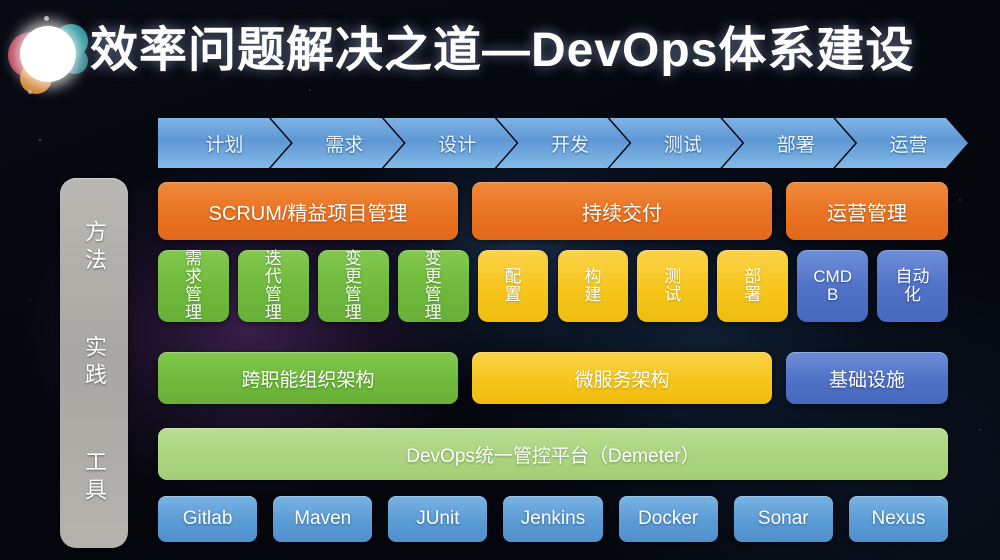 The image size is (1000, 560). I want to click on practice-square-label: 部署, so click(752, 286).